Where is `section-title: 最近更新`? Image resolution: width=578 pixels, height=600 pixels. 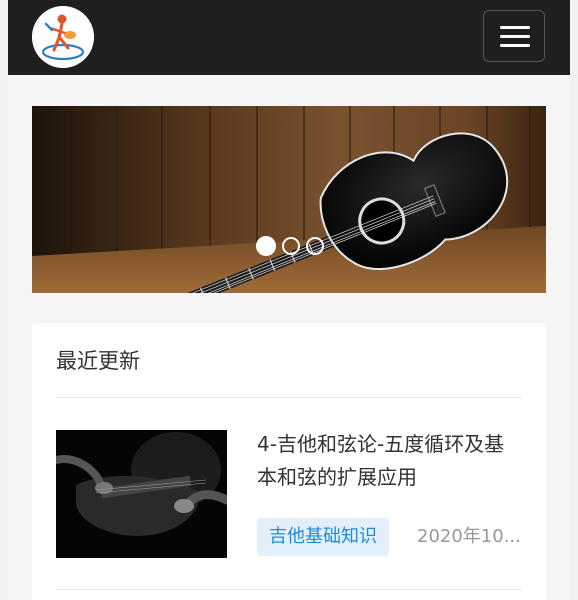
section-title: 最近更新 is located at coordinates (98, 361).